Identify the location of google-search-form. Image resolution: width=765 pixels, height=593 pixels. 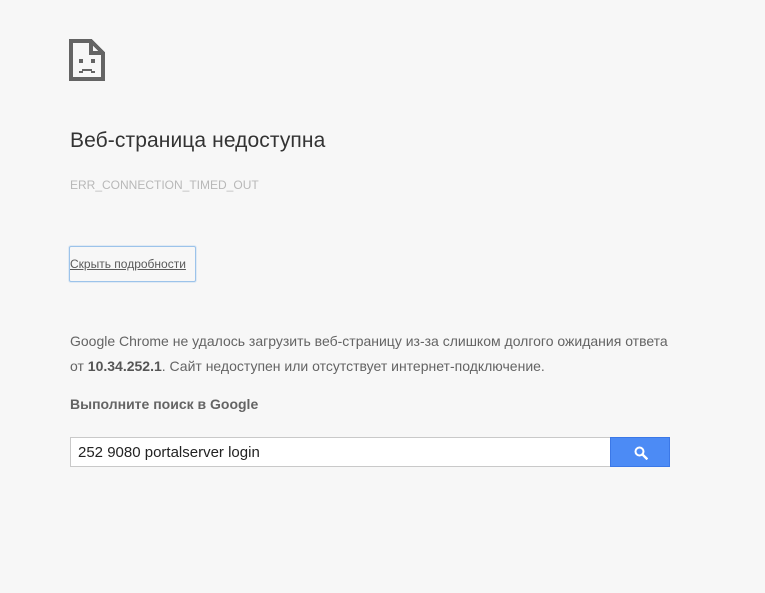
(370, 452).